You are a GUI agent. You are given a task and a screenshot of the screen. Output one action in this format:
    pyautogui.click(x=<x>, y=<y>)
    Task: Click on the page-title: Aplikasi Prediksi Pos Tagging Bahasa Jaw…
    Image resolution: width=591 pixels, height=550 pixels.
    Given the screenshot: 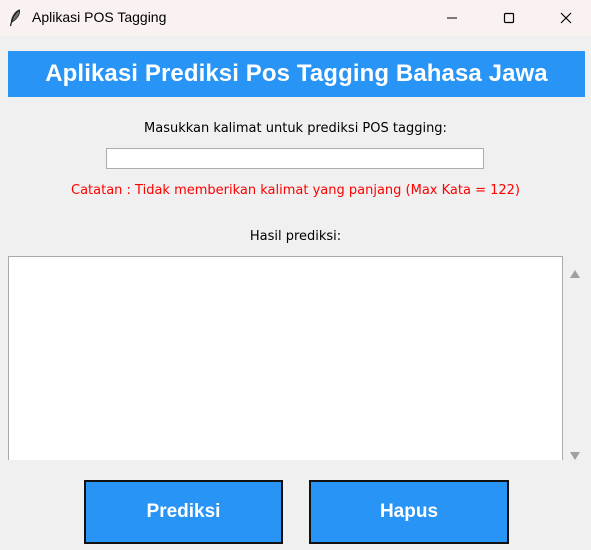 What is the action you would take?
    pyautogui.click(x=296, y=73)
    